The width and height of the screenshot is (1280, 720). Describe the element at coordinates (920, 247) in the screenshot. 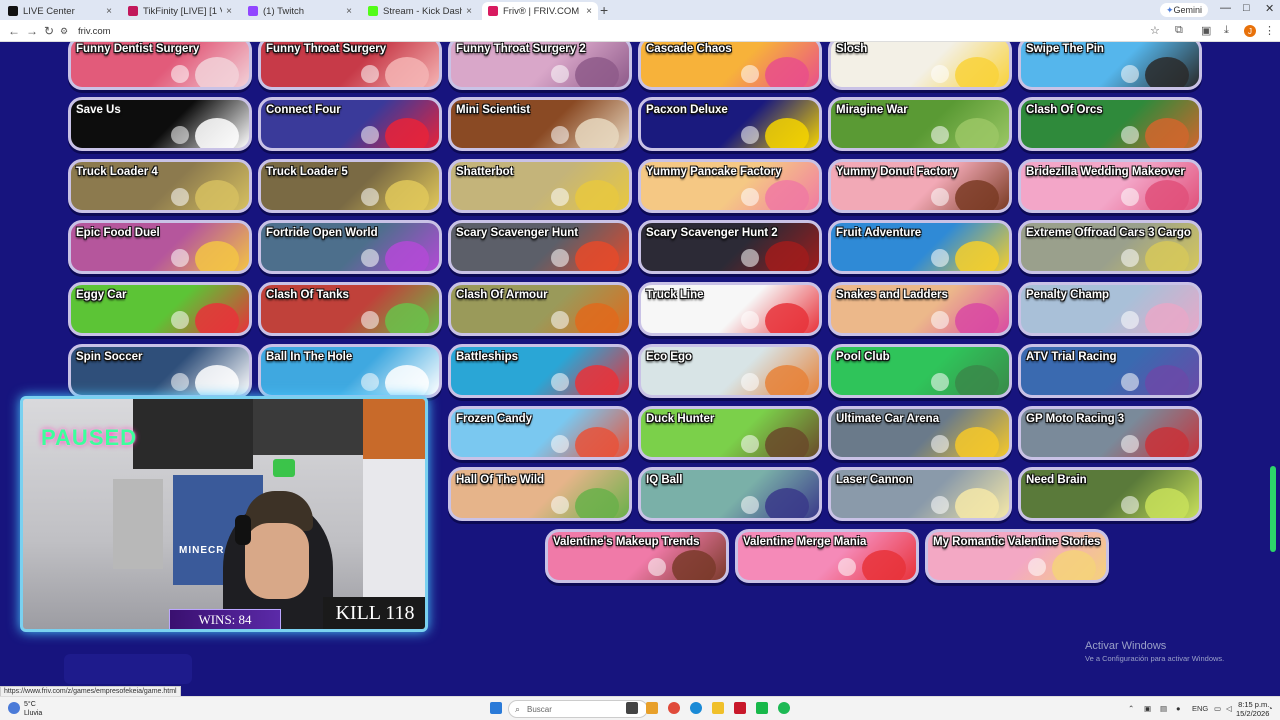

I see `game-tile-fruit-adventure: Fruit Adventure` at that location.